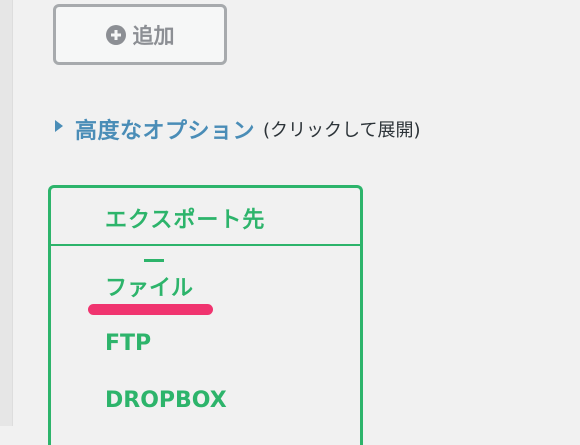 Image resolution: width=580 pixels, height=445 pixels. Describe the element at coordinates (166, 400) in the screenshot. I see `export-option-dropbox: DROPBOX` at that location.